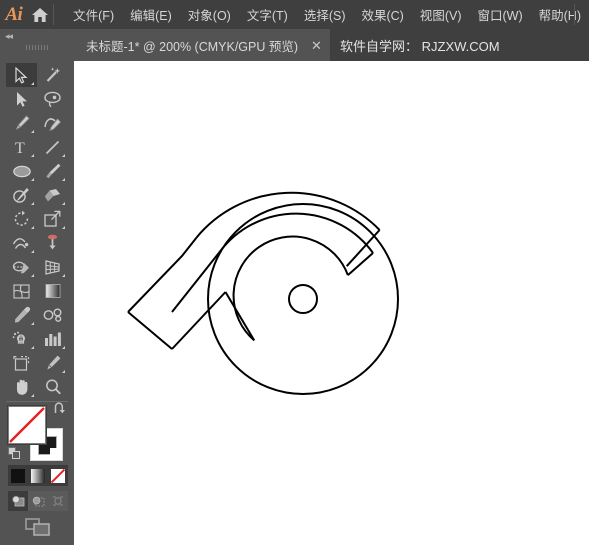  I want to click on pen-tool, so click(21, 123).